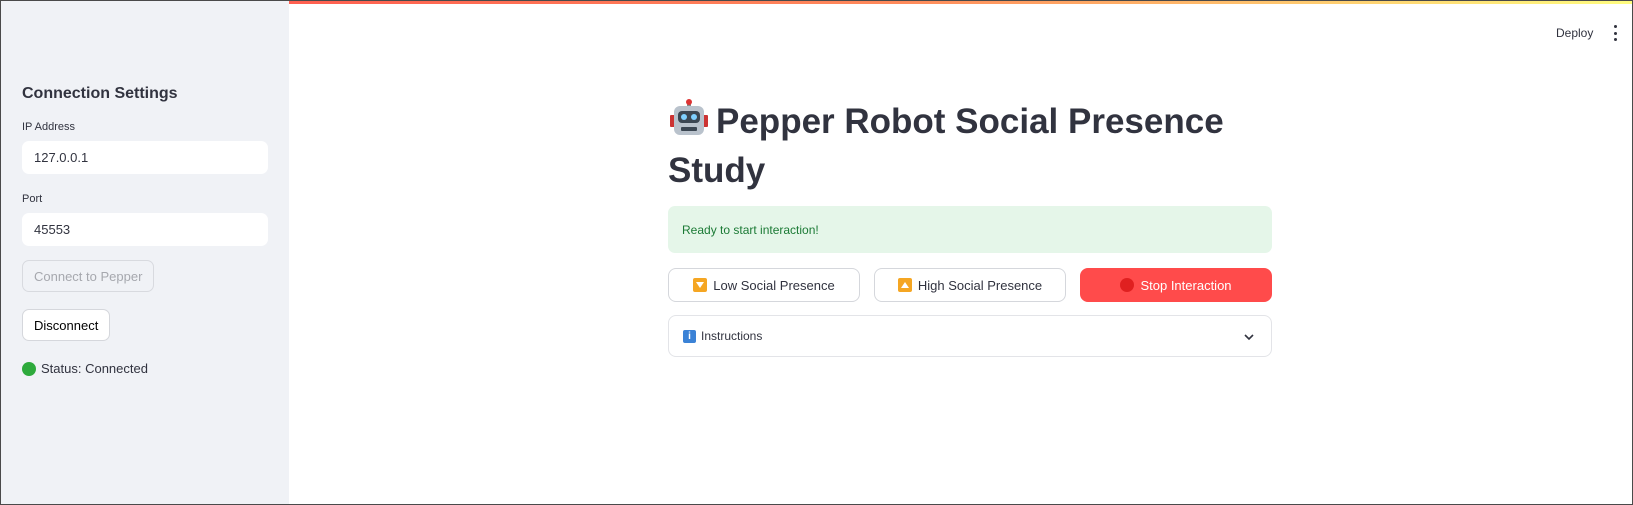  Describe the element at coordinates (100, 93) in the screenshot. I see `sidebar-title: Connection Settings` at that location.